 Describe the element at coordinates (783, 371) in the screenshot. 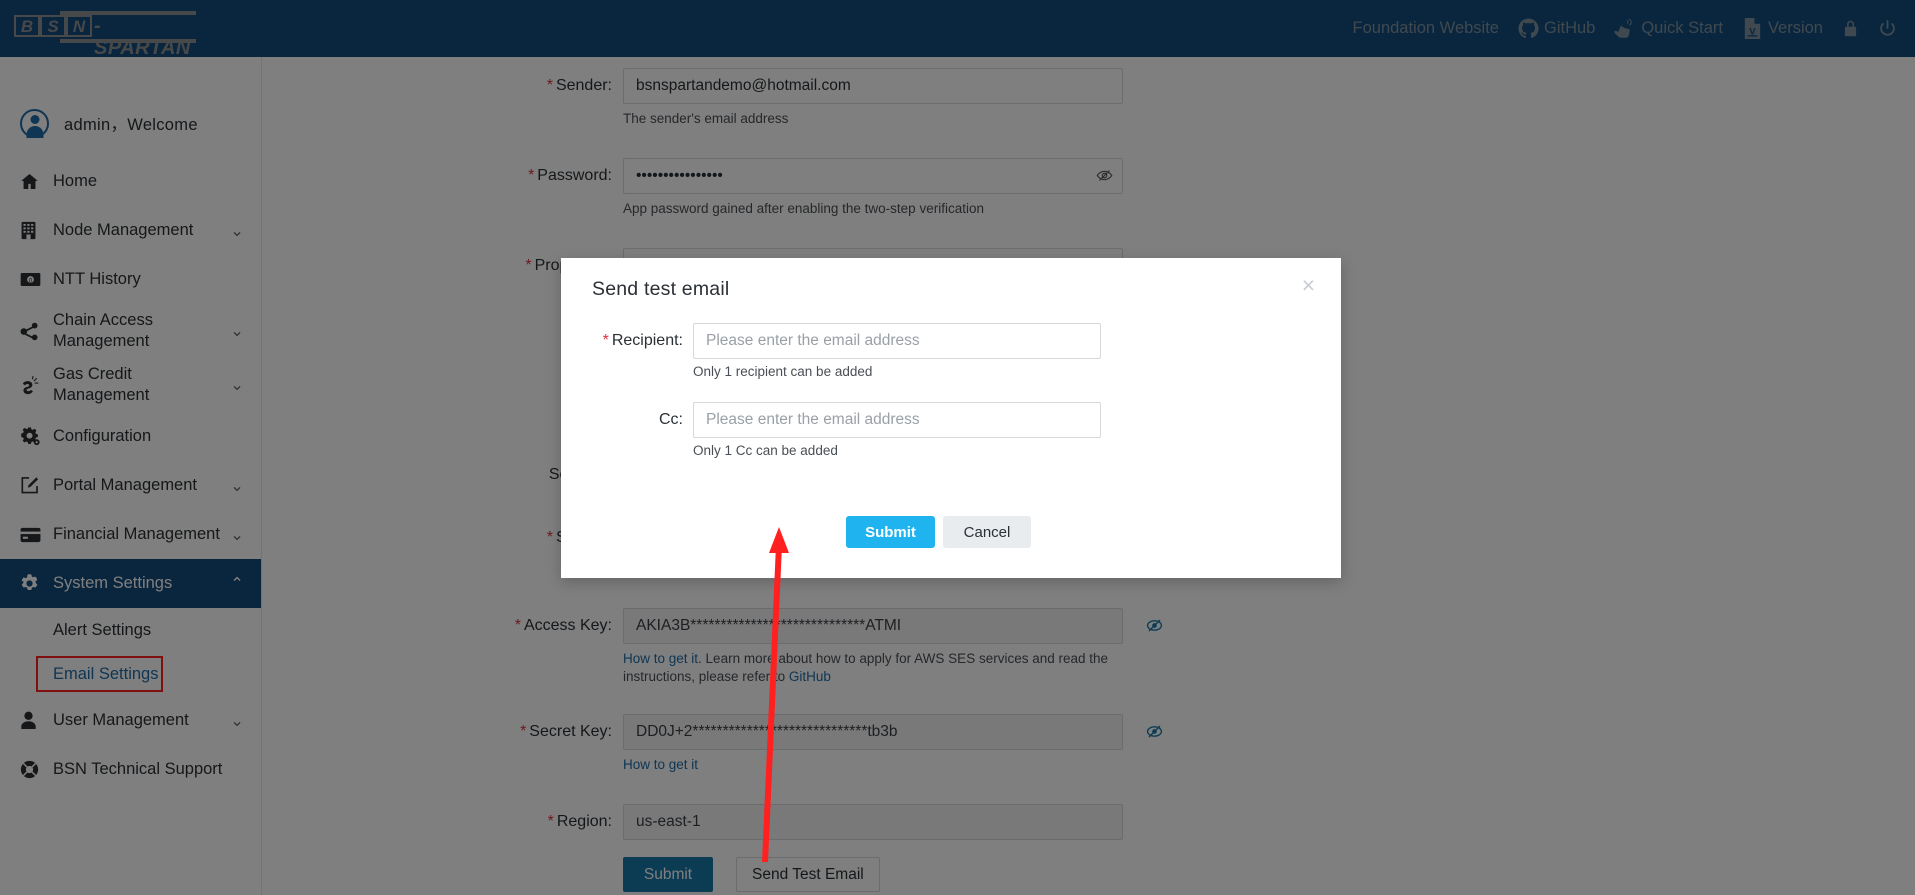

I see `recipient-hint: Only 1 recipient can be added` at that location.